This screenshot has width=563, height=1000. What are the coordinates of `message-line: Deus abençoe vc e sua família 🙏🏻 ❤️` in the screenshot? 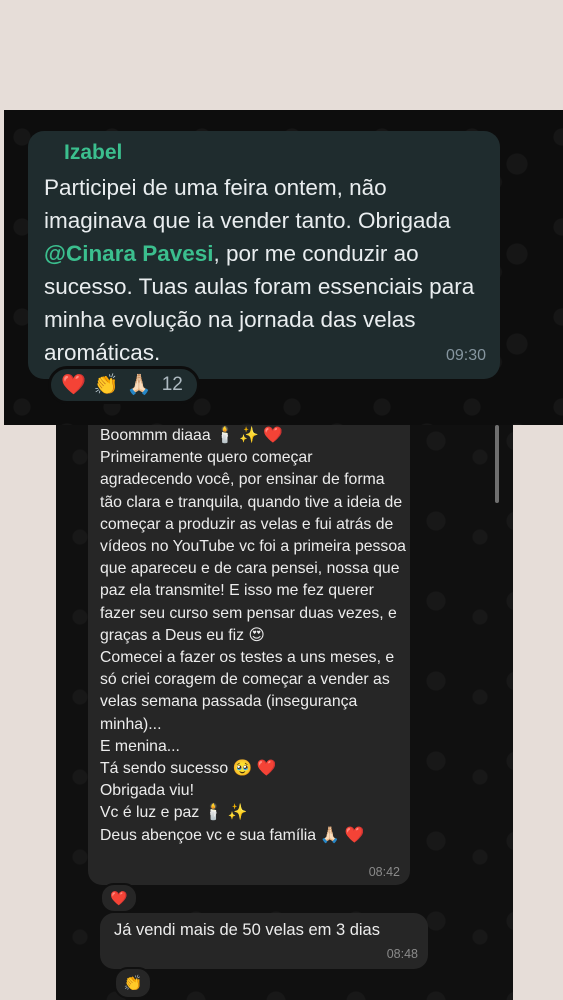 It's located at (232, 835).